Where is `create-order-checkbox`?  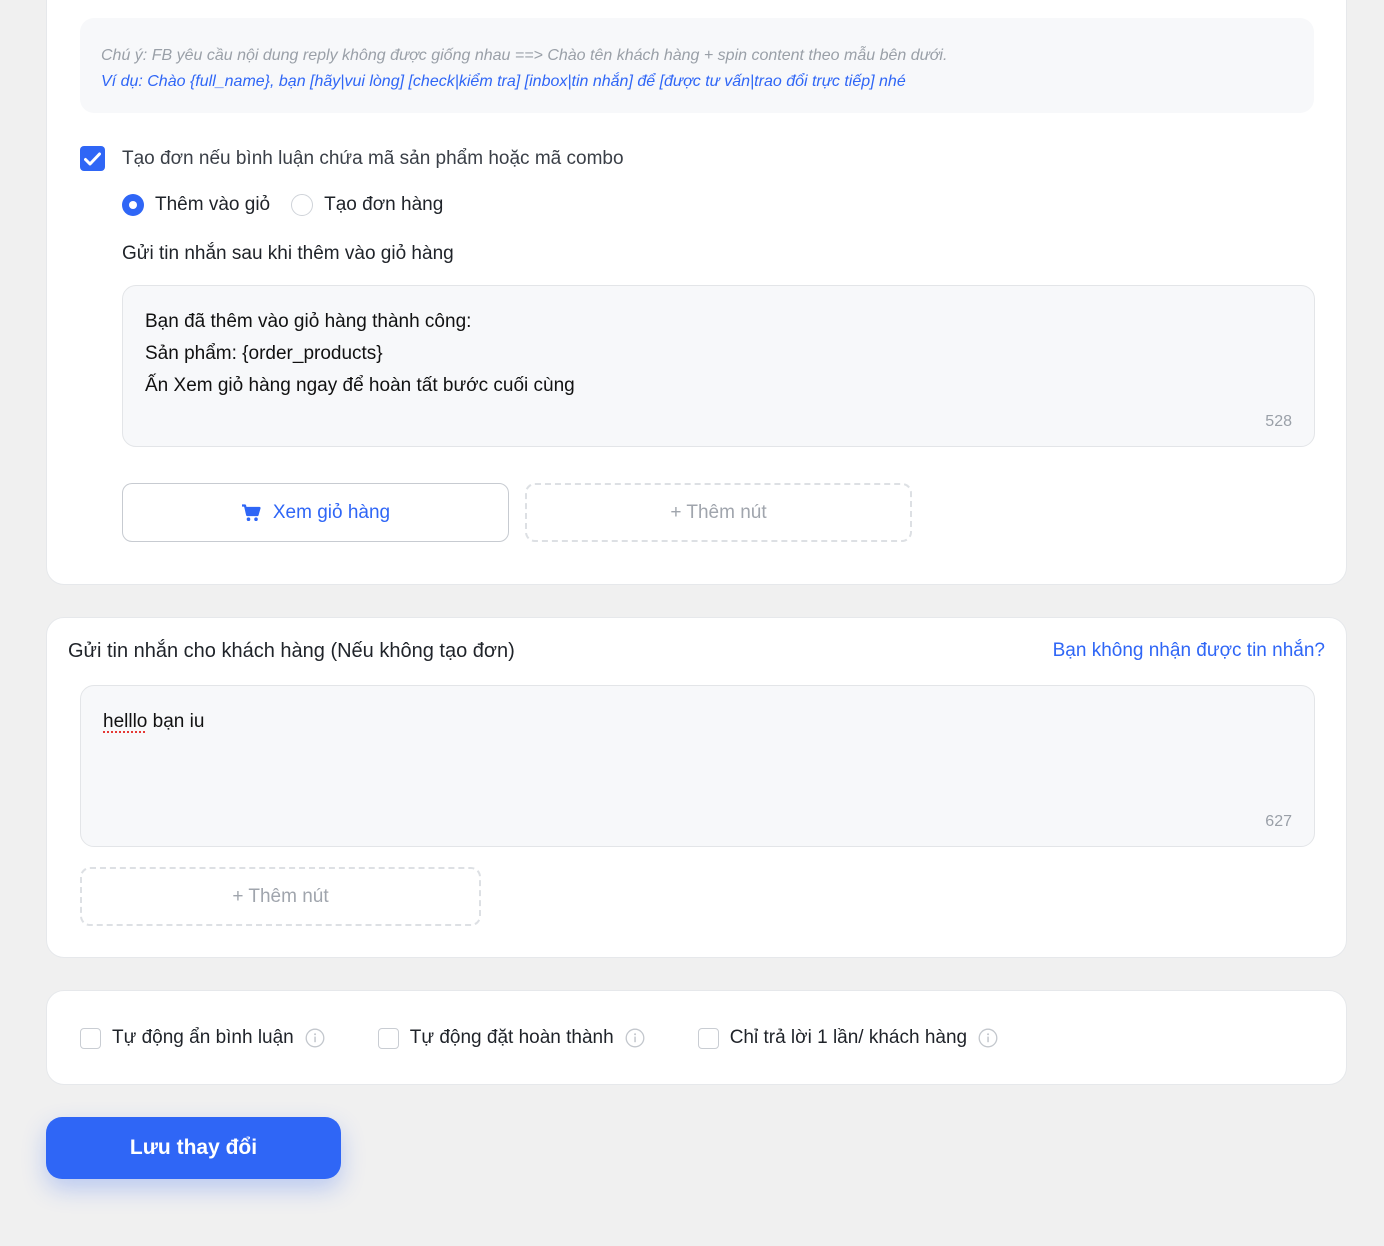 create-order-checkbox is located at coordinates (92, 158).